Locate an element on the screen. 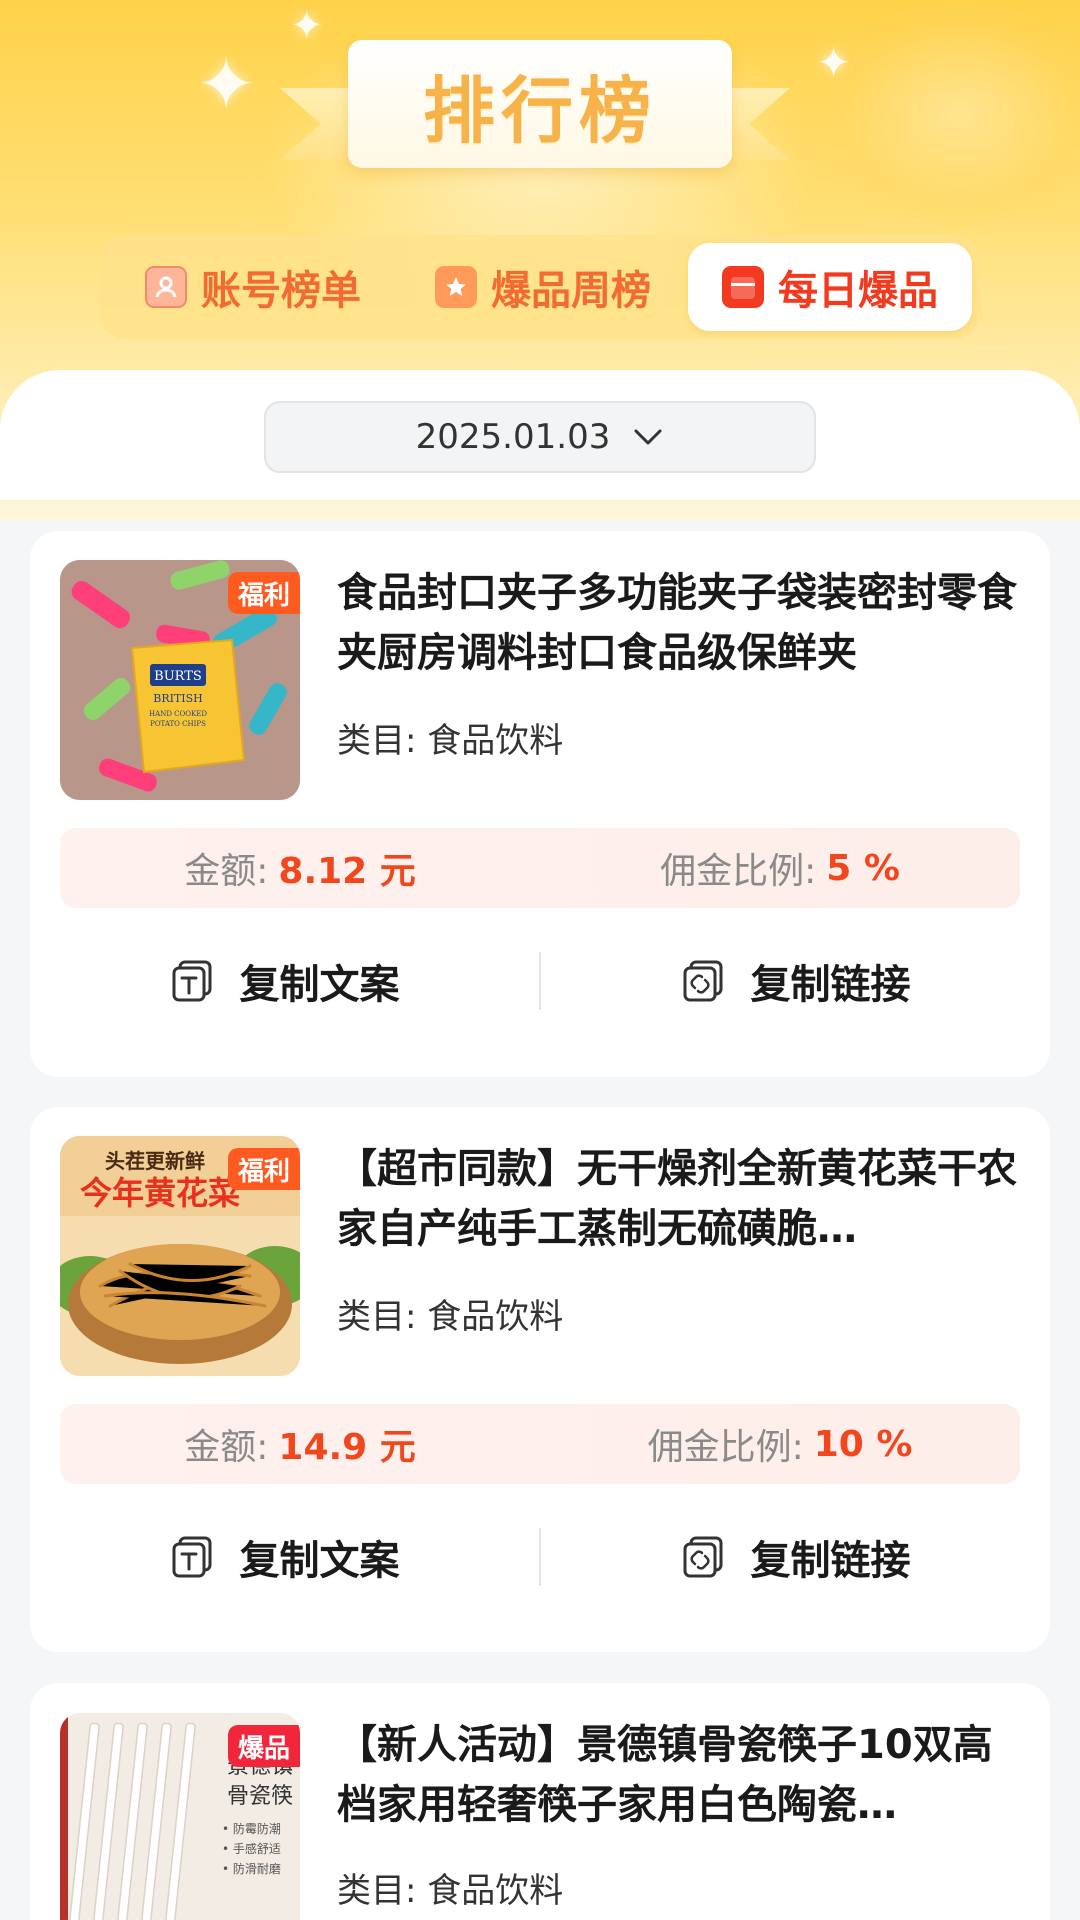  ranking-tabs: 账号榜单 爆品周榜 每日爆品 is located at coordinates (540, 287).